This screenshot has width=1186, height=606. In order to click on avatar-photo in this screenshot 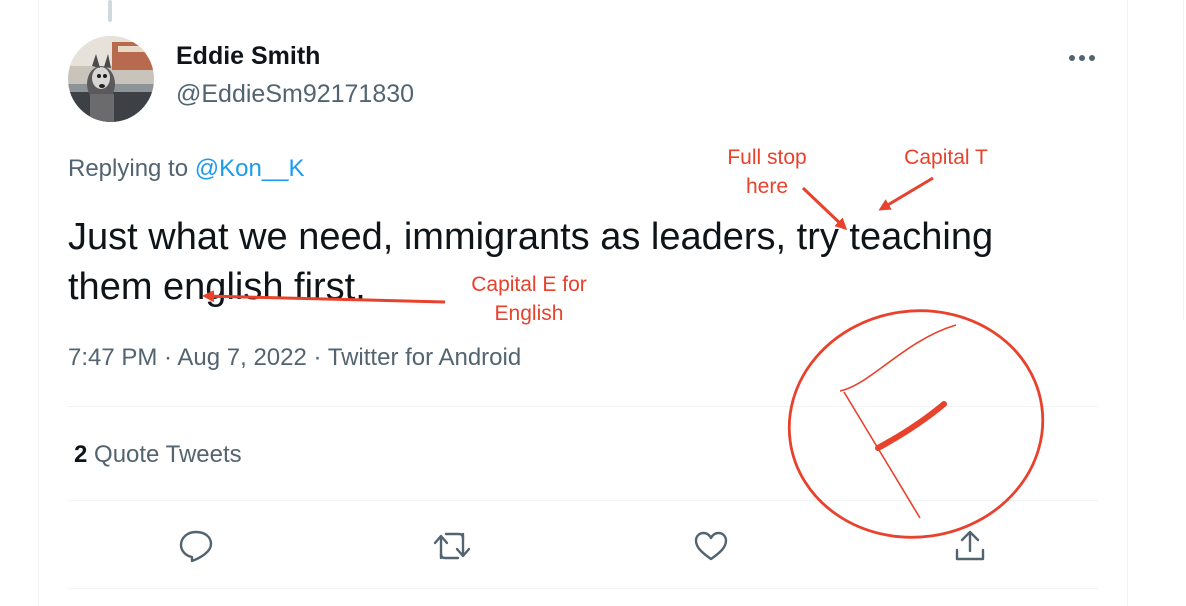, I will do `click(111, 79)`.